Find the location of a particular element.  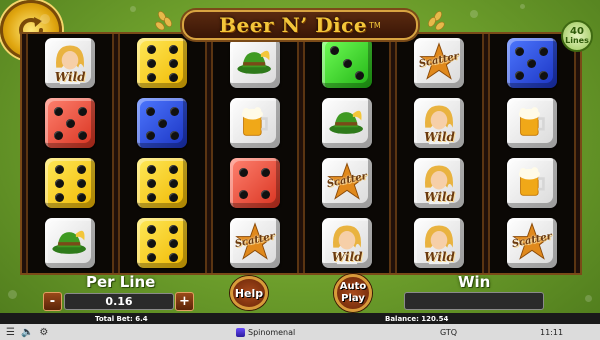

increase-bet-button: + is located at coordinates (184, 301).